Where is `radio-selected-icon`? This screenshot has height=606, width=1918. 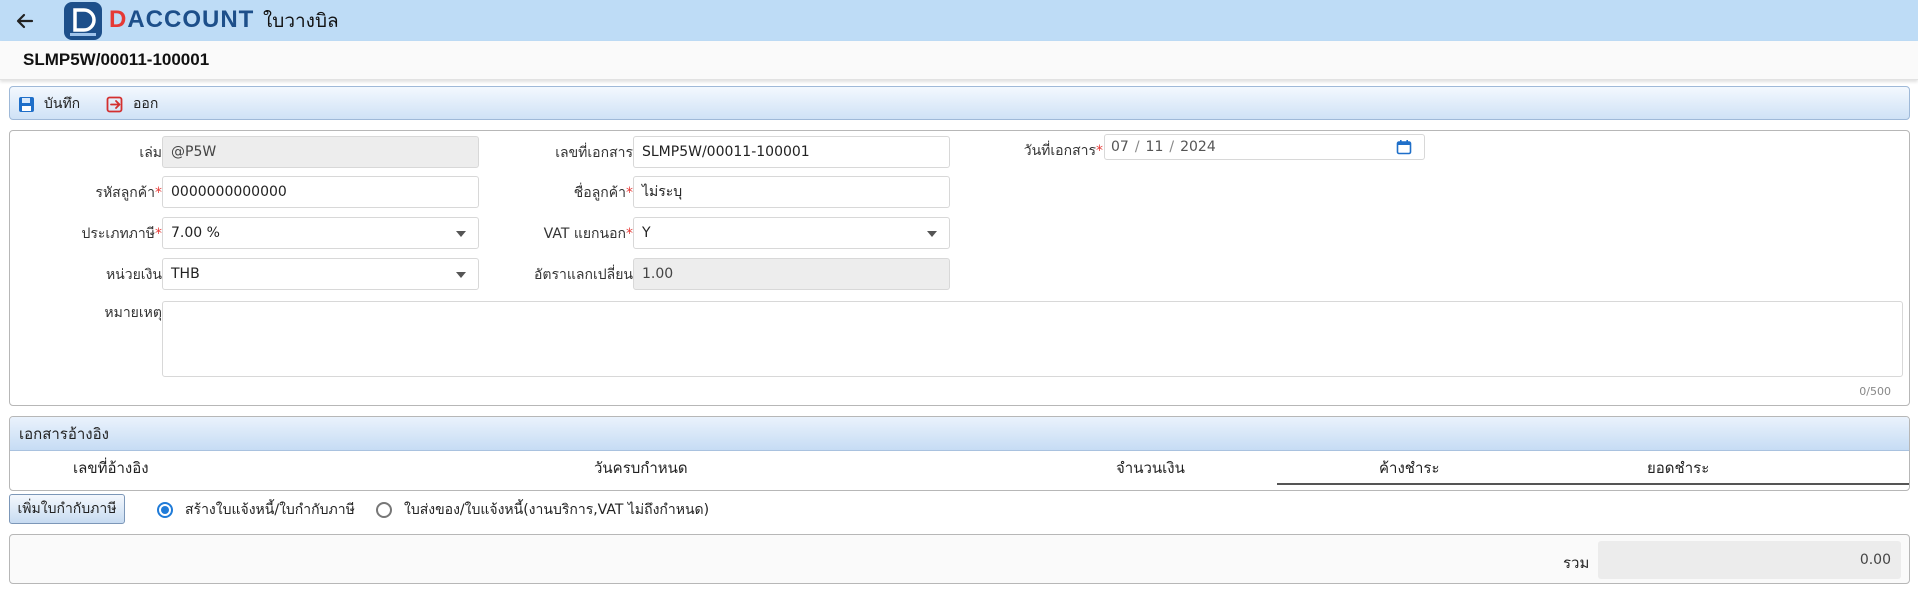 radio-selected-icon is located at coordinates (165, 510).